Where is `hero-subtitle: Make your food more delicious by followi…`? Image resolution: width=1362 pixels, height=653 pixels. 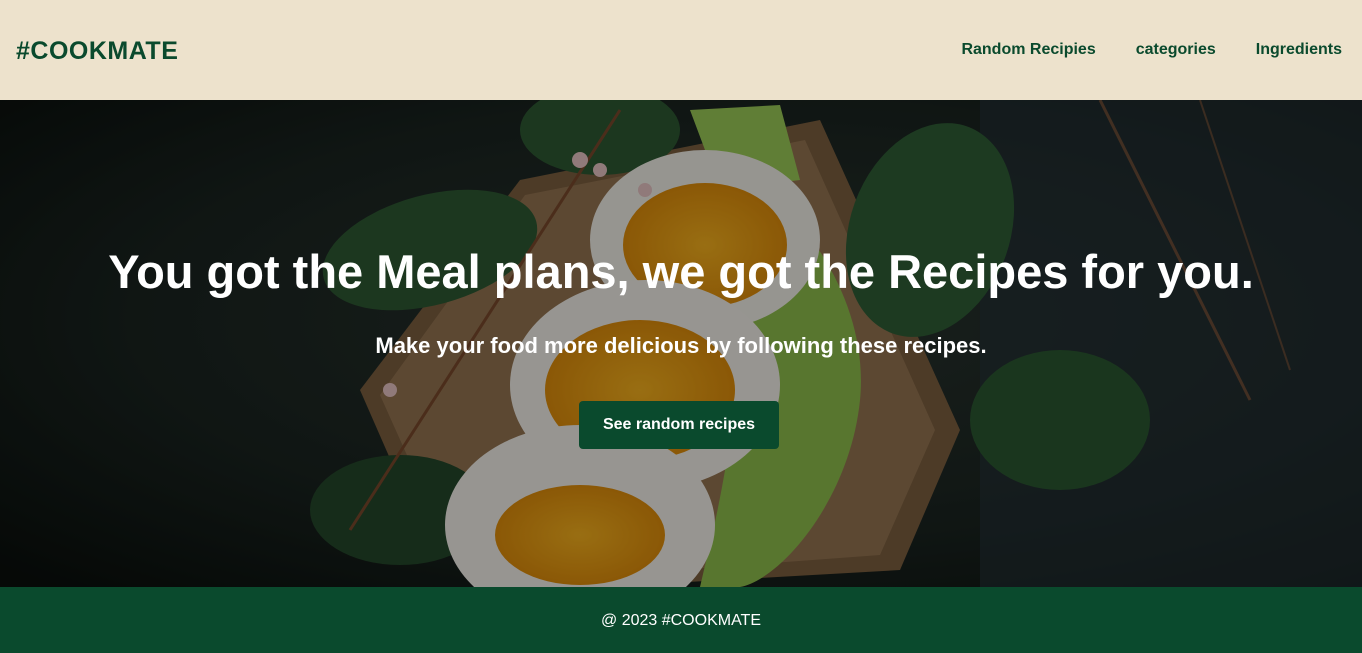
hero-subtitle: Make your food more delicious by followi… is located at coordinates (681, 345).